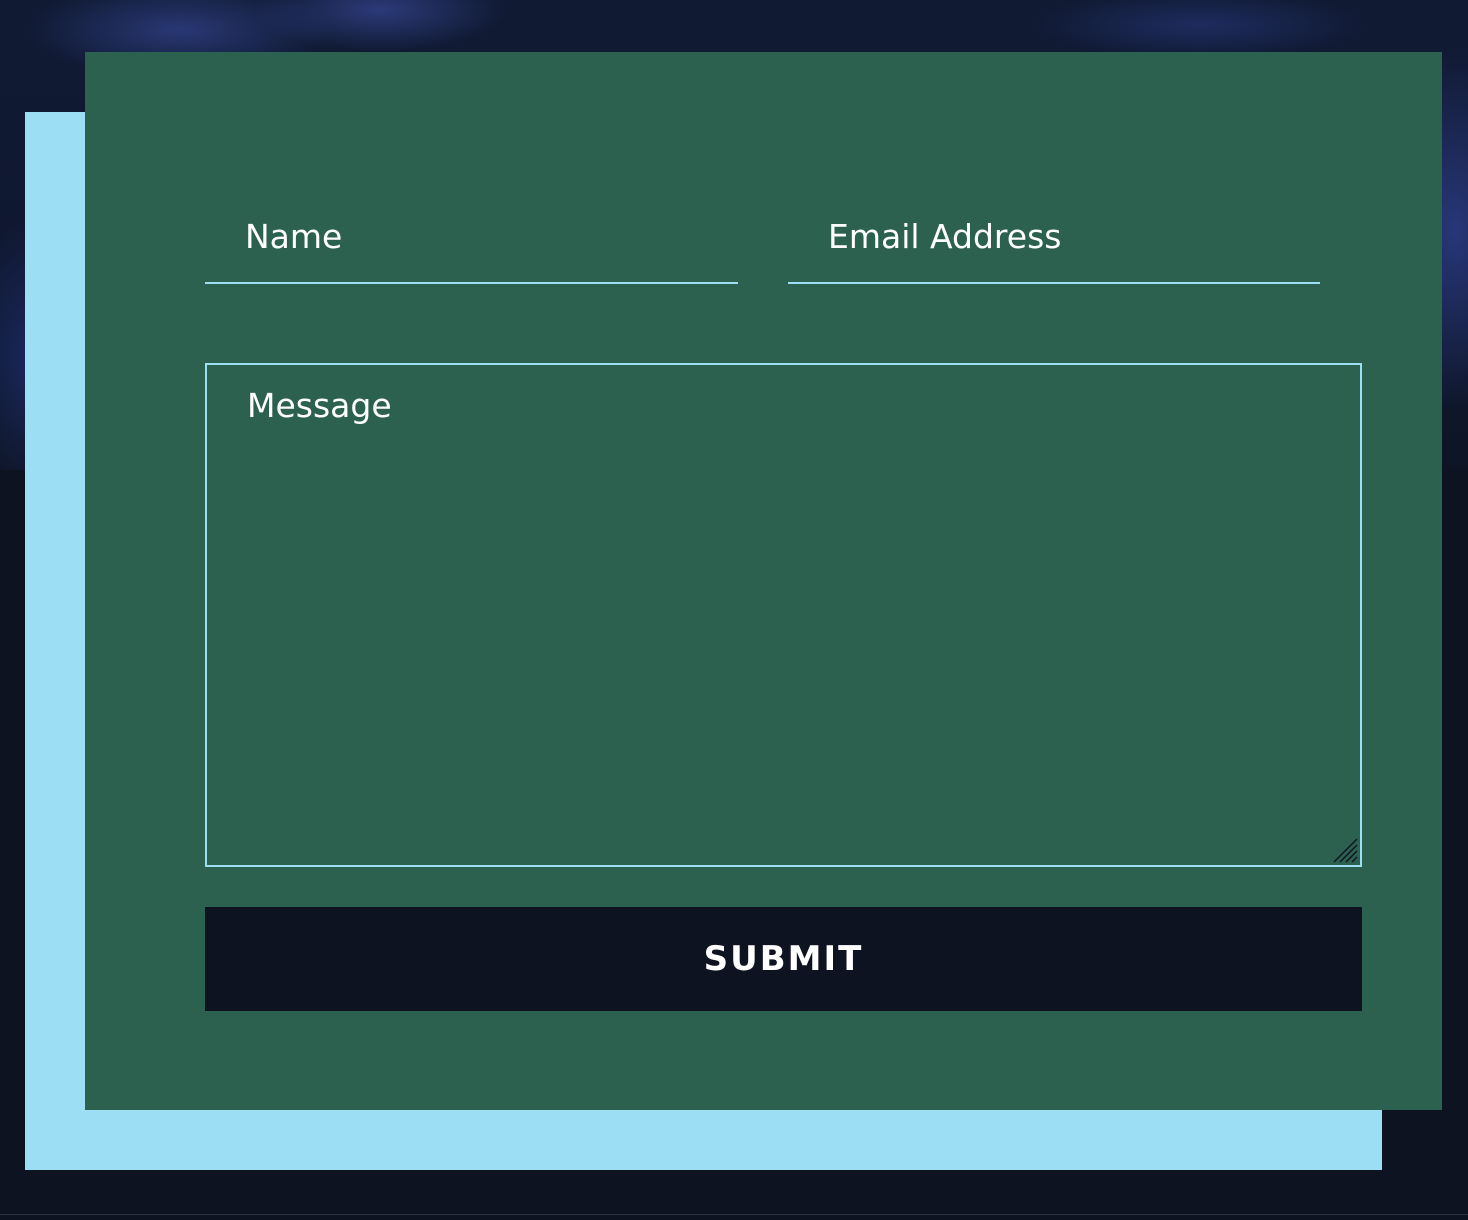  I want to click on resize-handle-icon, so click(1345, 850).